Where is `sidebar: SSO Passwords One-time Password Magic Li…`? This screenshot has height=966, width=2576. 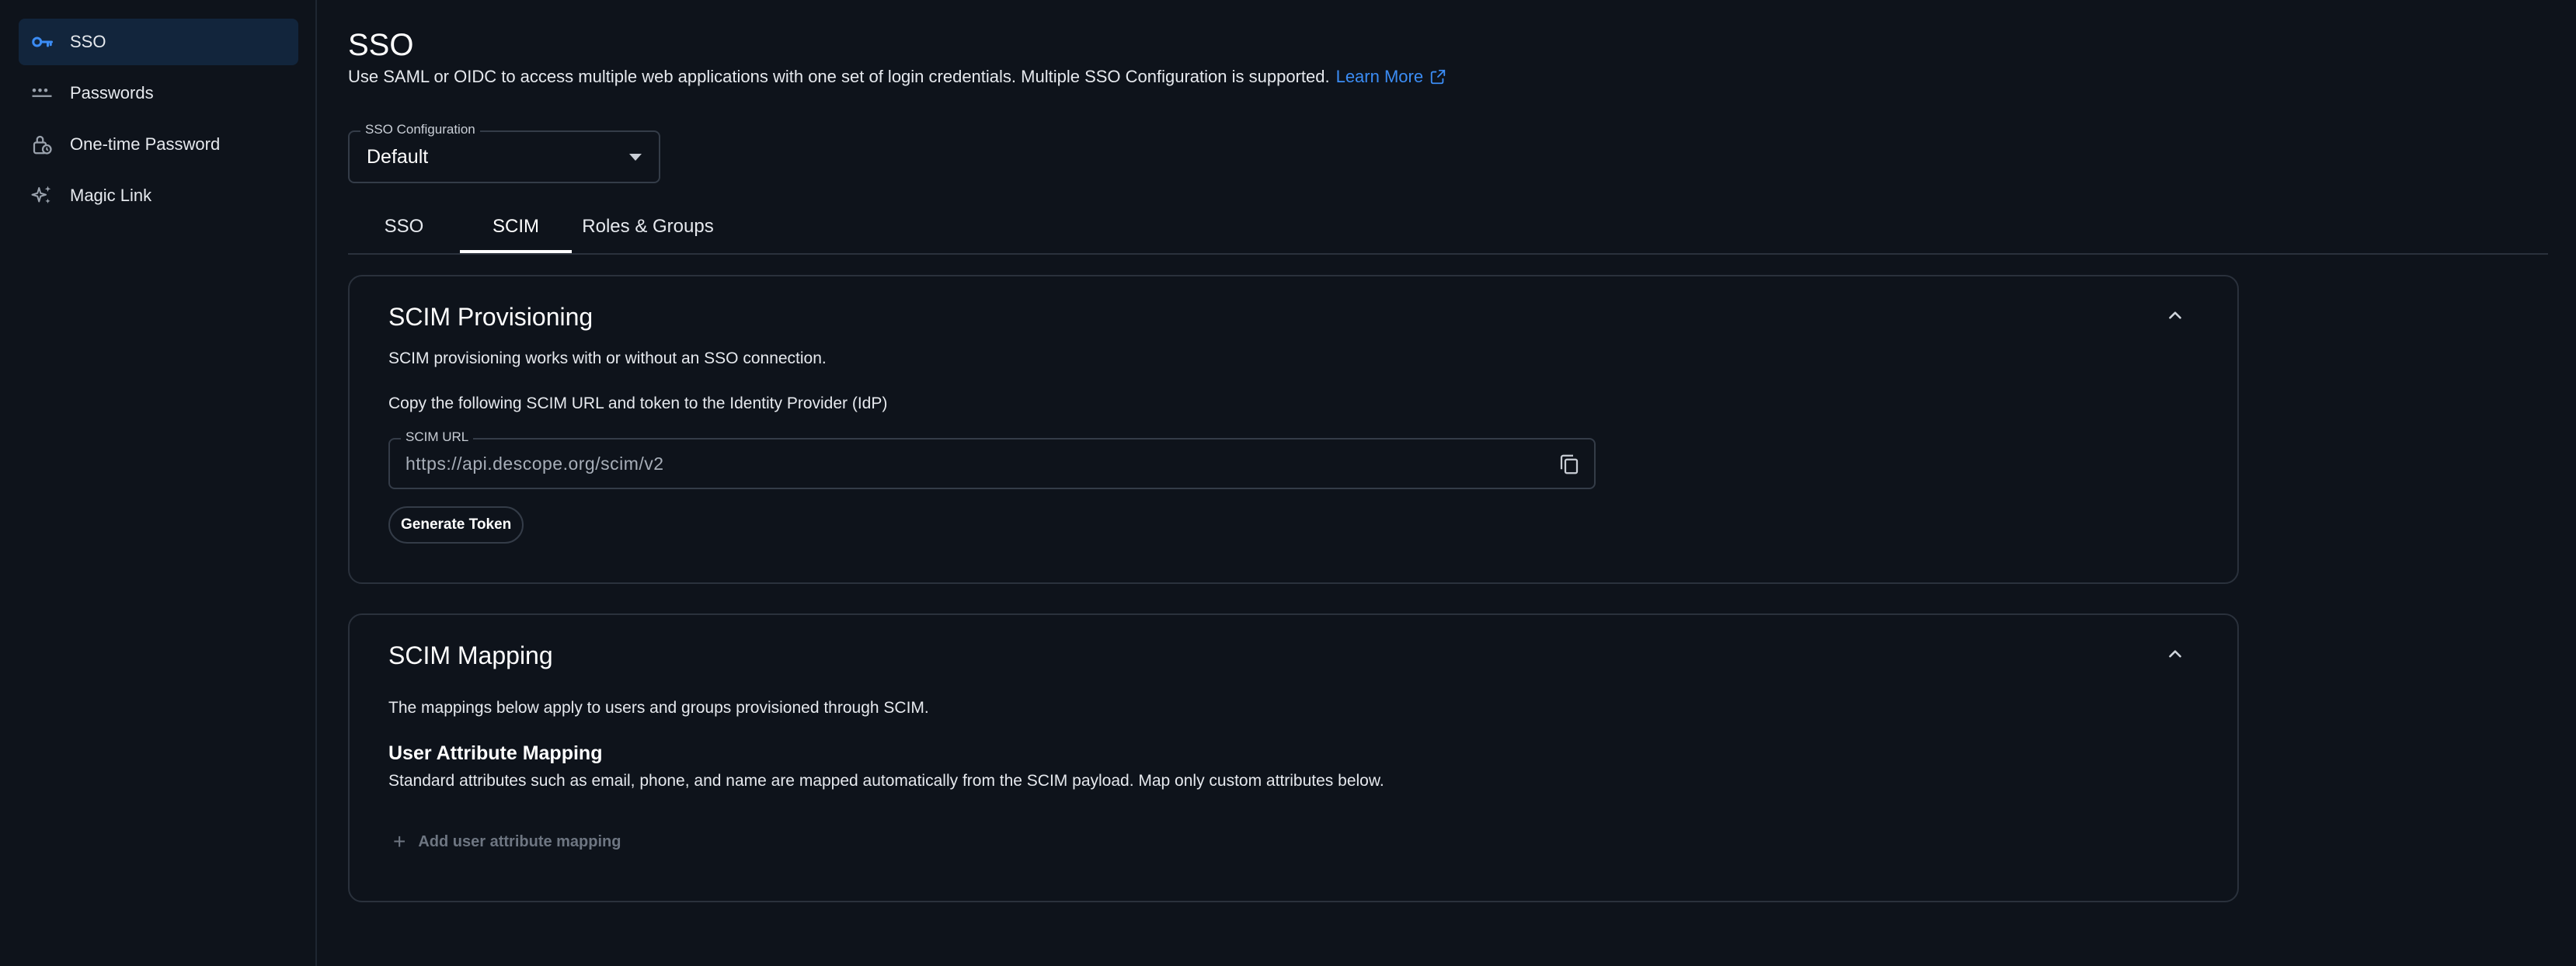 sidebar: SSO Passwords One-time Password Magic Li… is located at coordinates (158, 483).